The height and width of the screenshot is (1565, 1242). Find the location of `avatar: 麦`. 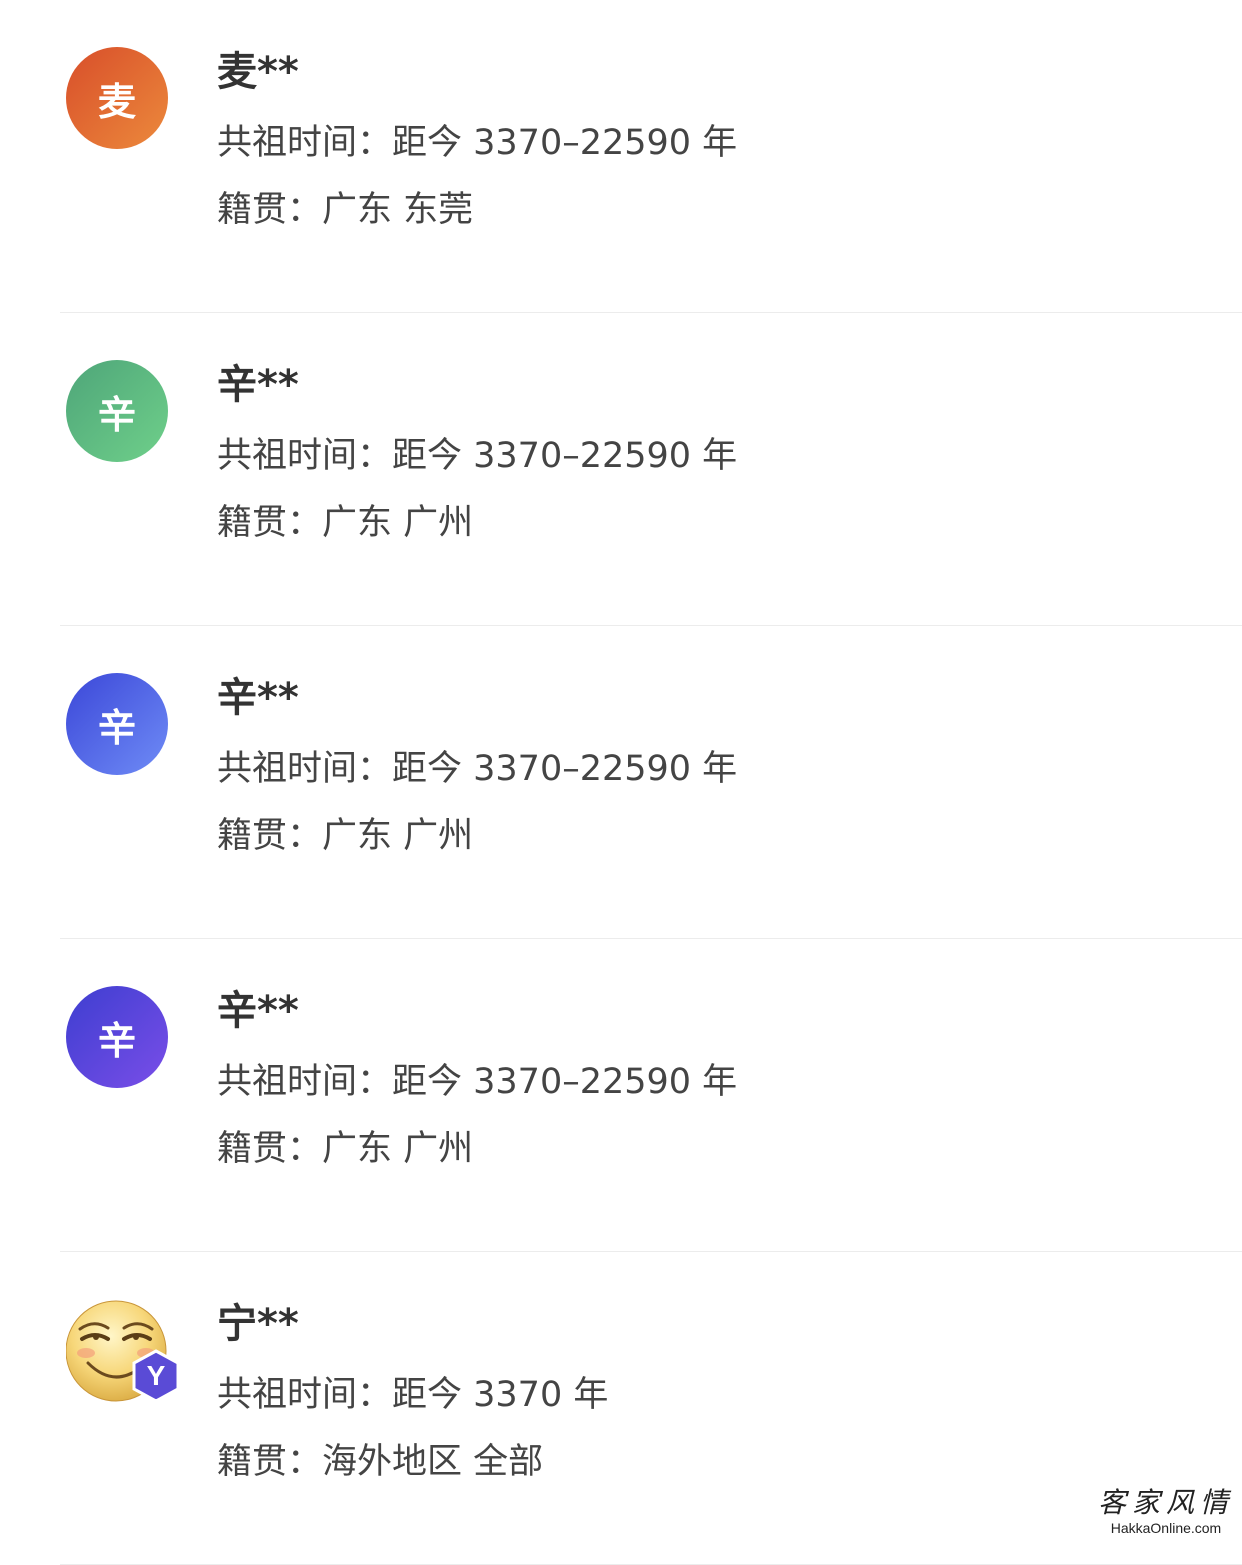

avatar: 麦 is located at coordinates (117, 98).